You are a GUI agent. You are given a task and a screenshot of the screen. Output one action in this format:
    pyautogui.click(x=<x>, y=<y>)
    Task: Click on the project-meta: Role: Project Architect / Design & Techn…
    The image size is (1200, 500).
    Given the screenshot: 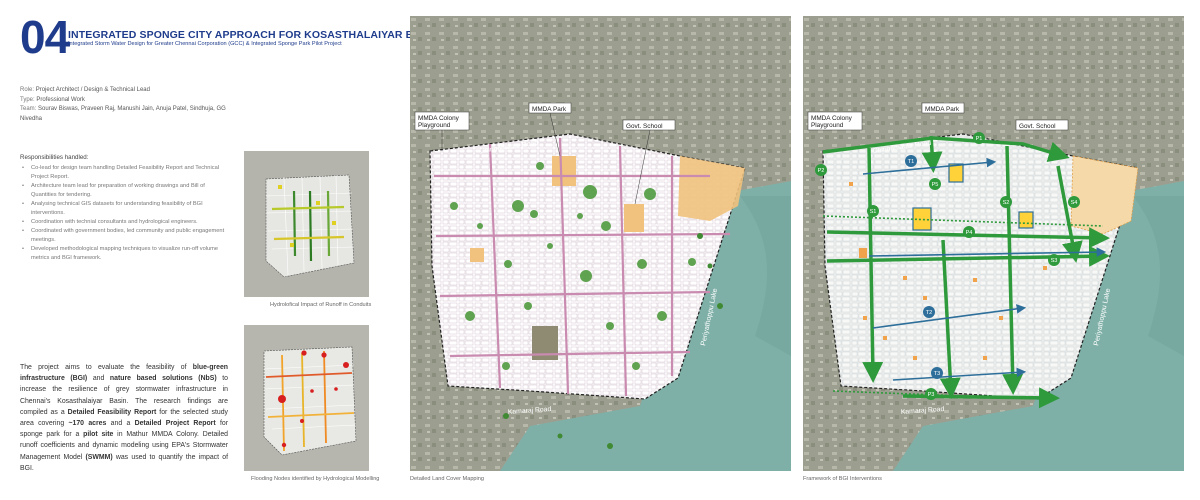 What is the action you would take?
    pyautogui.click(x=130, y=105)
    